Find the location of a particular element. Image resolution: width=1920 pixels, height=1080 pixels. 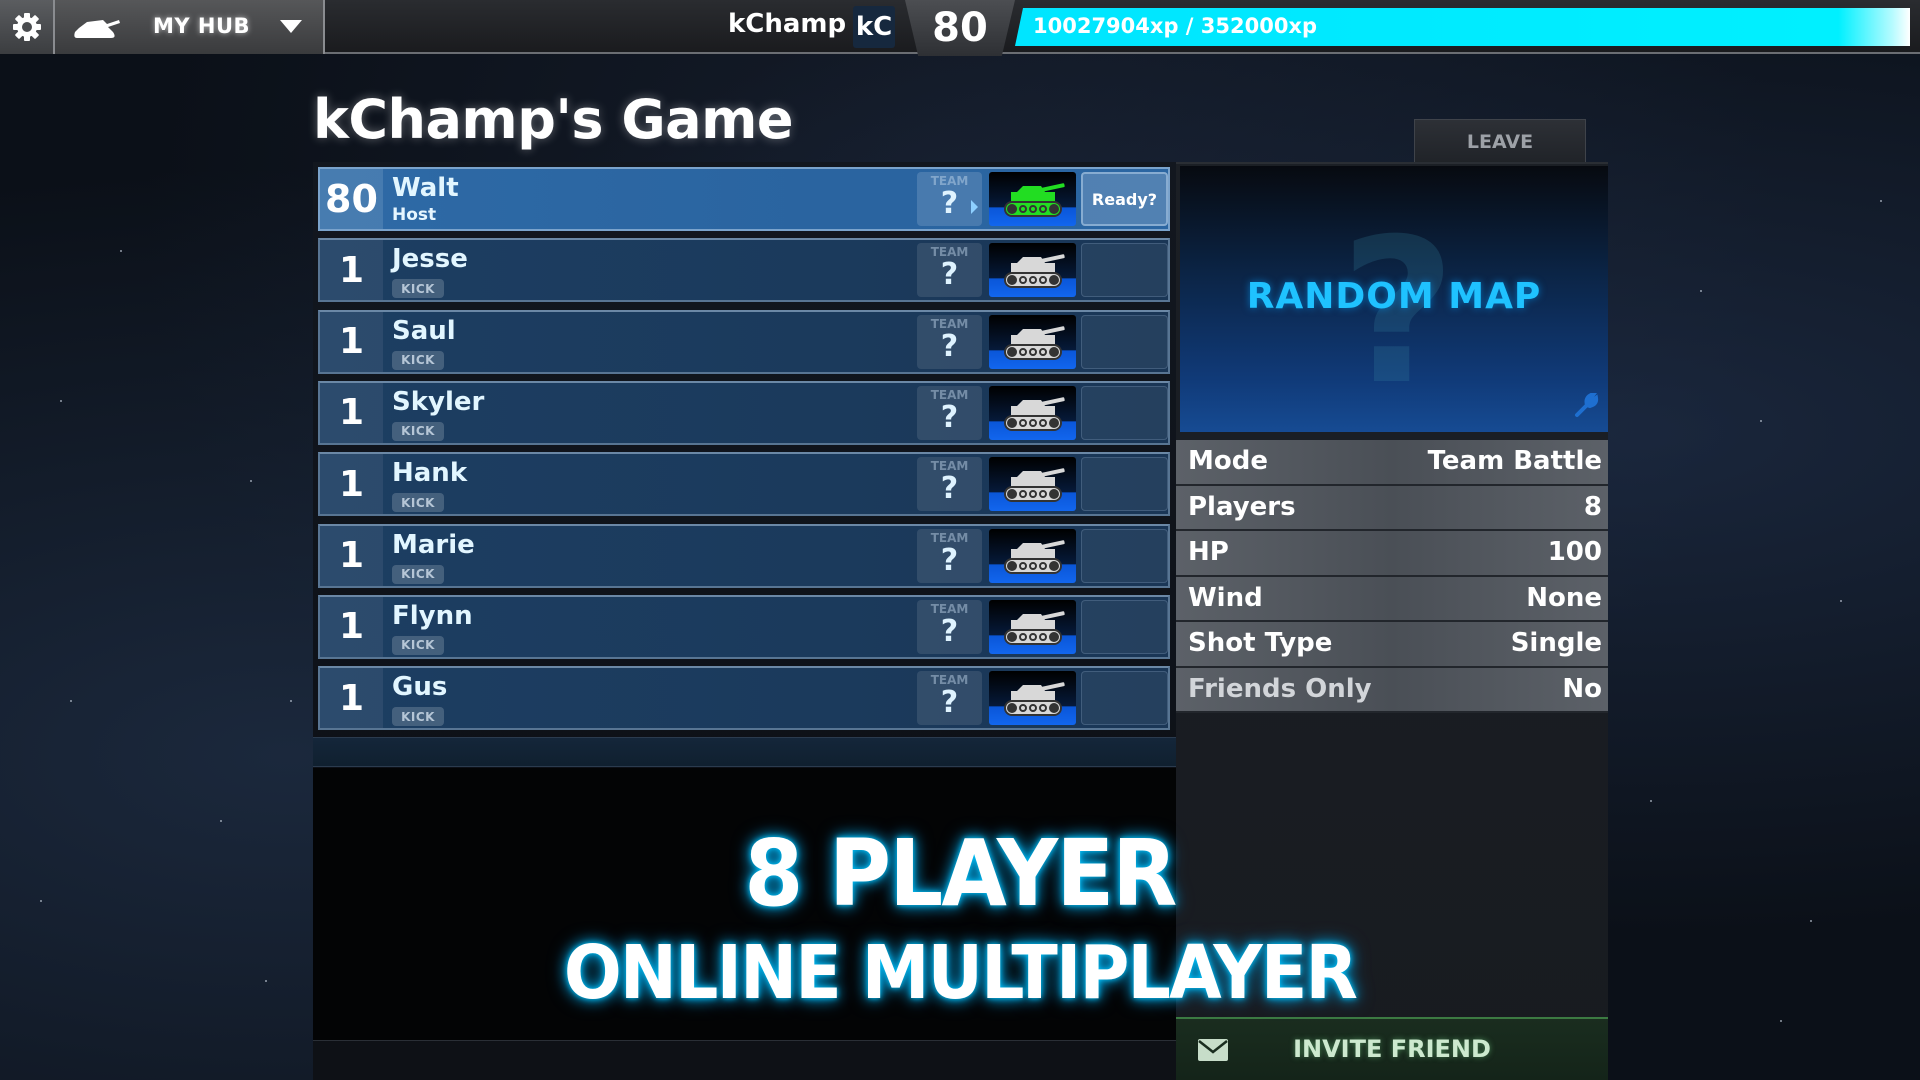

player-name: Marie is located at coordinates (433, 544).